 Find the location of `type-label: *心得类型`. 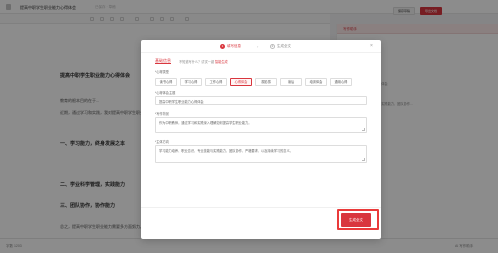

type-label: *心得类型 is located at coordinates (162, 72).